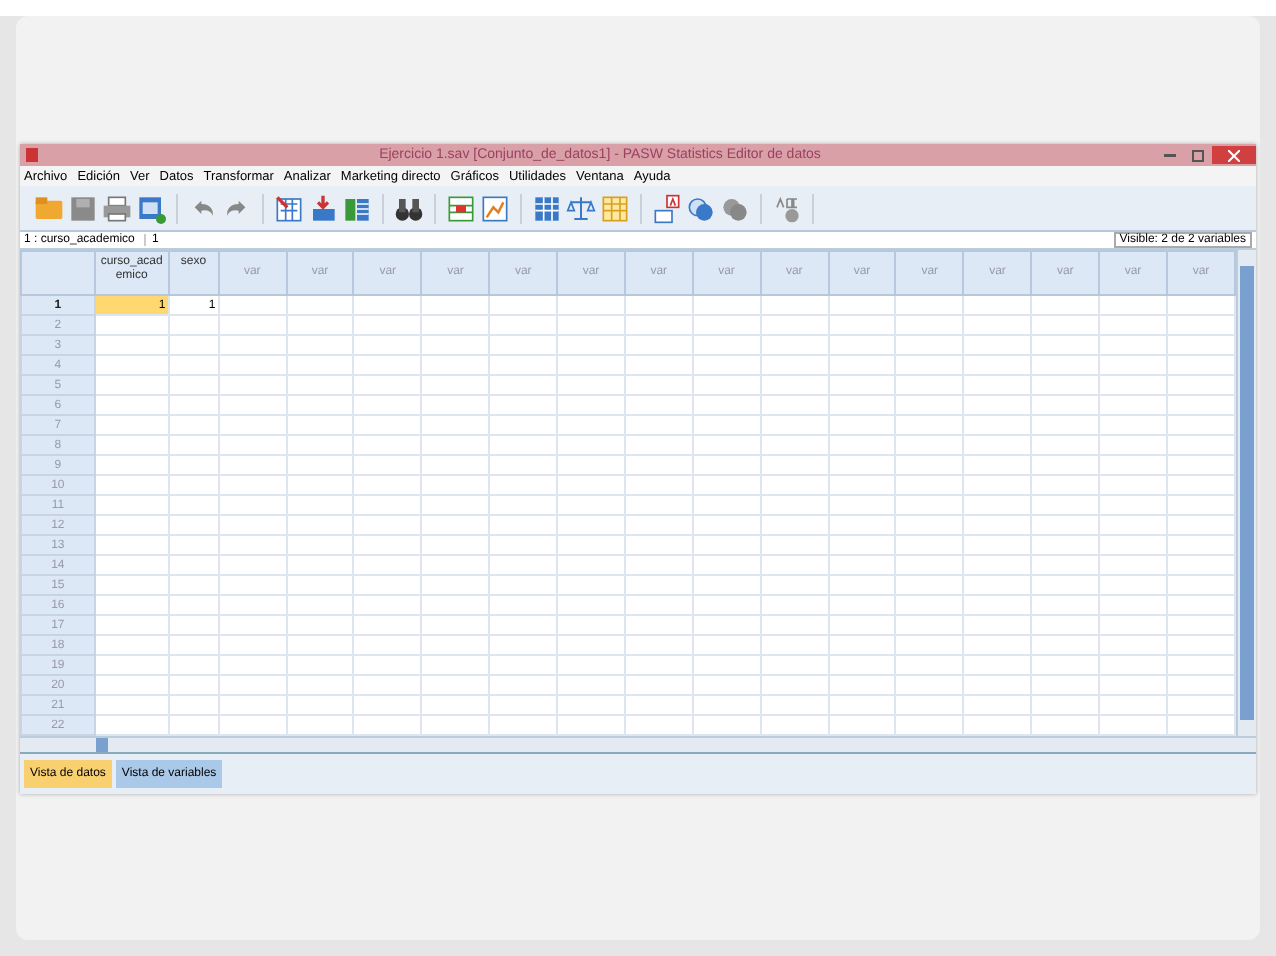  I want to click on selection-grid-icon, so click(615, 208).